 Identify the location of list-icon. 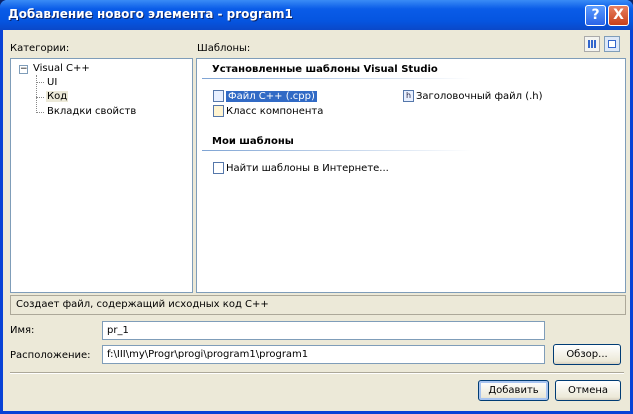
(612, 44).